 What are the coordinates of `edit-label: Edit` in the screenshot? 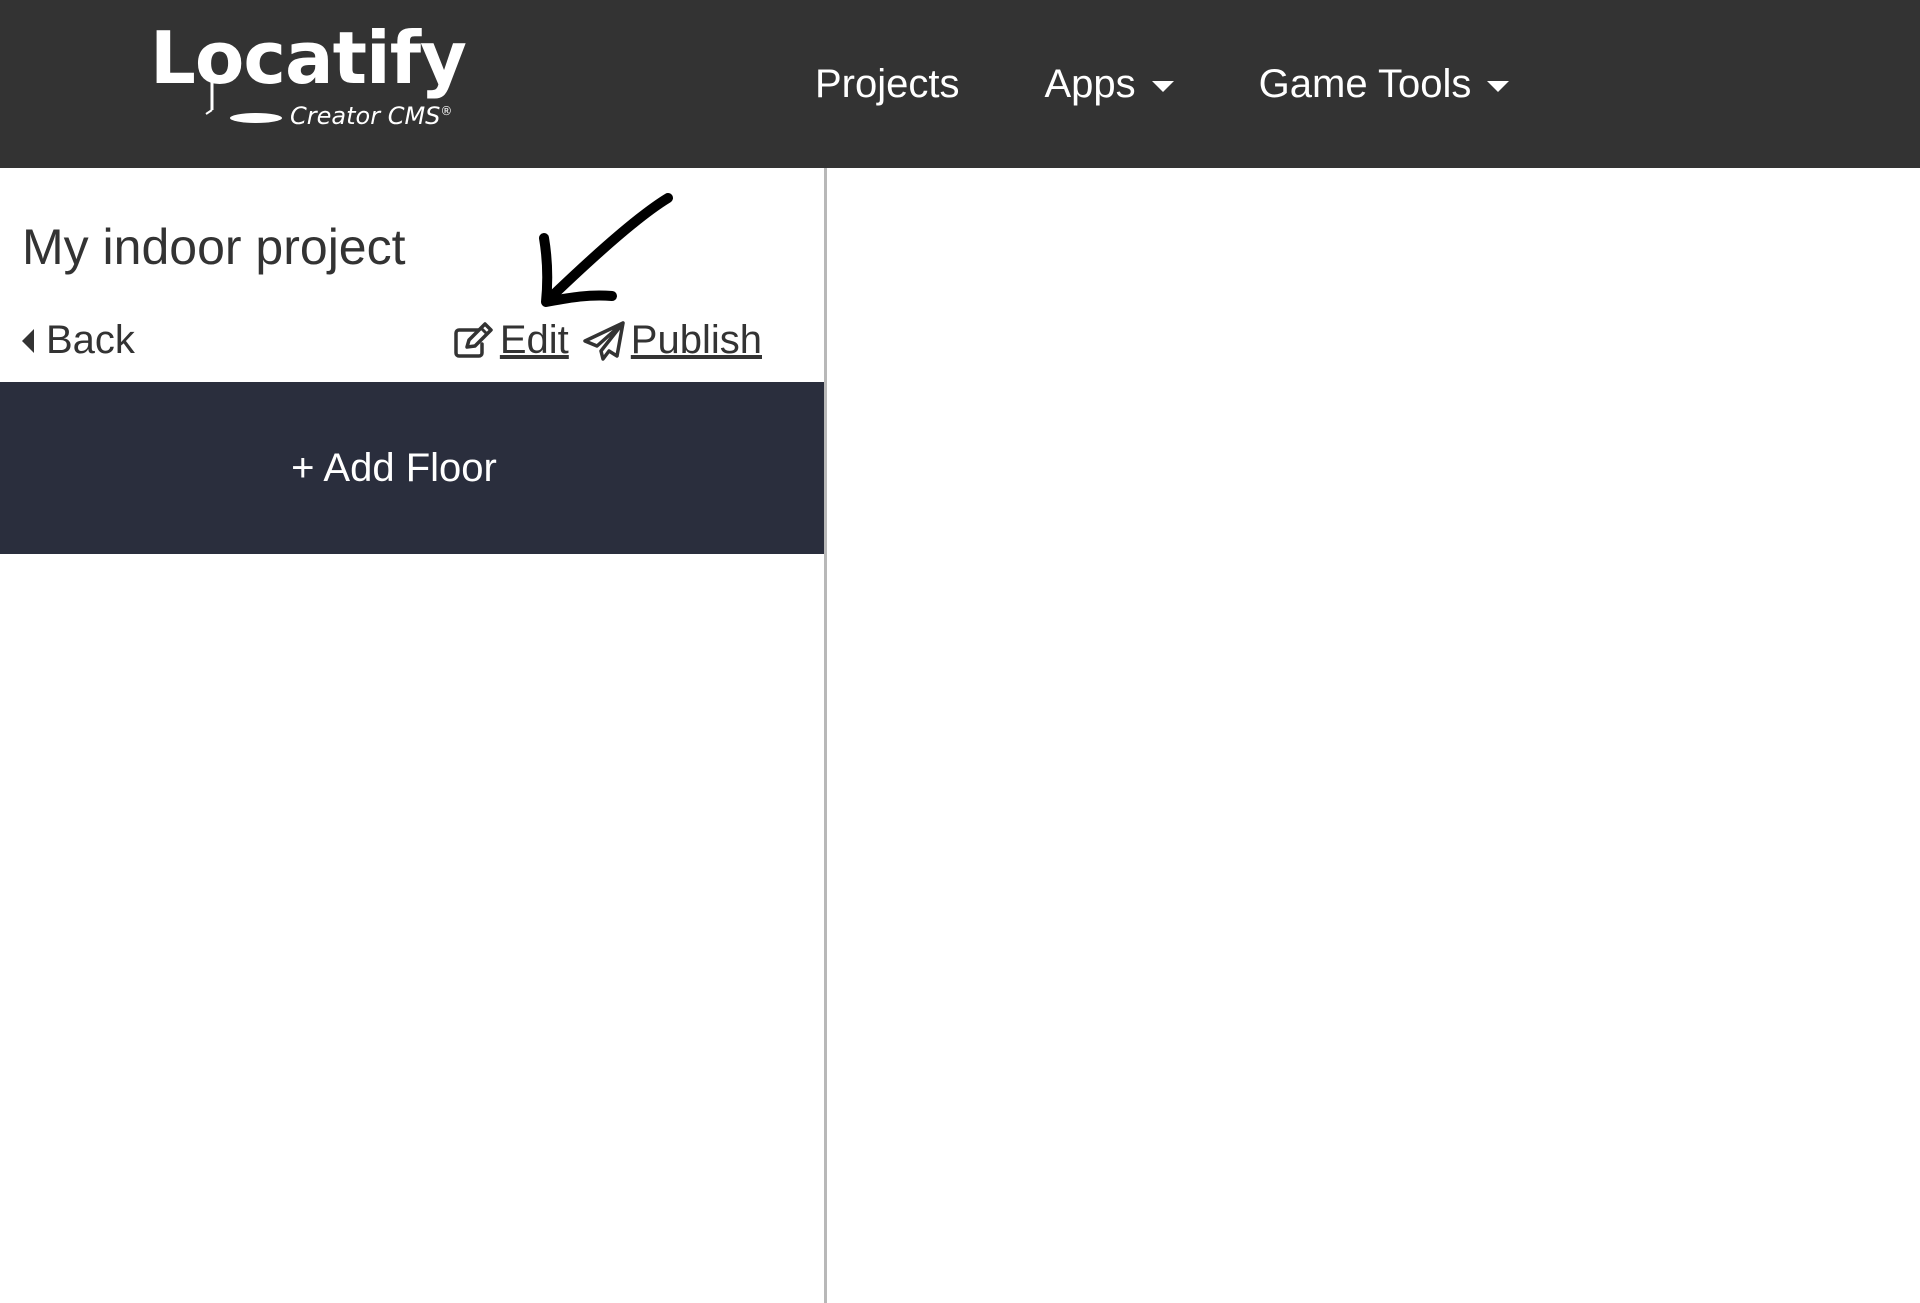 It's located at (534, 340).